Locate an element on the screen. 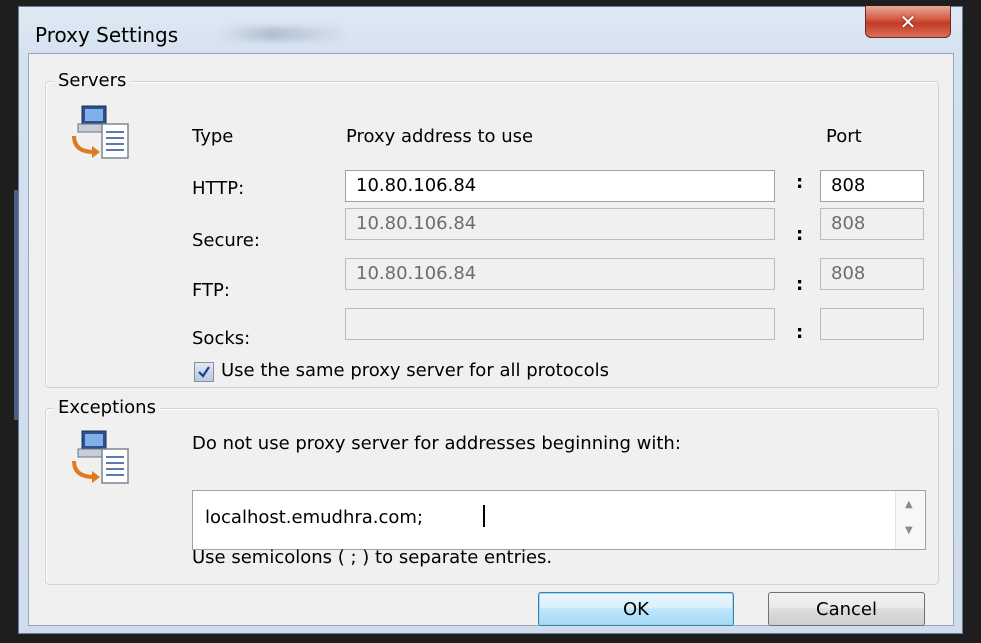 This screenshot has height=643, width=981. text-caret is located at coordinates (484, 516).